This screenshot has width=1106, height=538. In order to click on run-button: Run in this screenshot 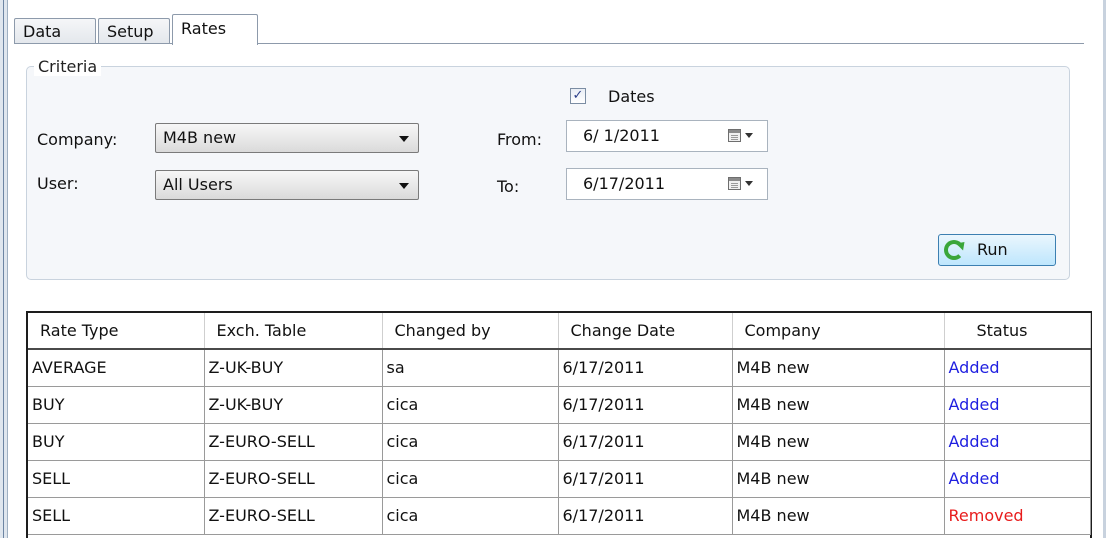, I will do `click(997, 250)`.